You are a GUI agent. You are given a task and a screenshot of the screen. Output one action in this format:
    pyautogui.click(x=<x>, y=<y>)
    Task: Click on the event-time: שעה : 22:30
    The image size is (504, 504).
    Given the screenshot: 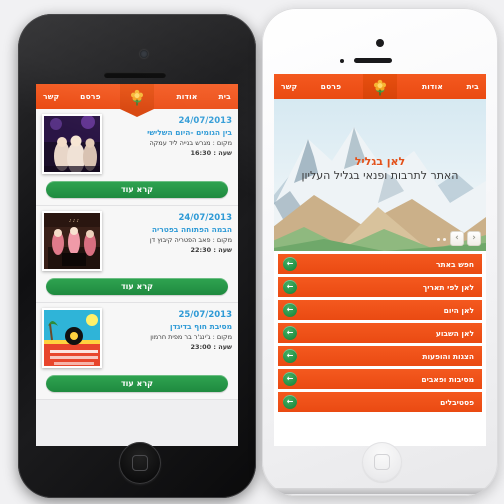 What is the action you would take?
    pyautogui.click(x=211, y=250)
    